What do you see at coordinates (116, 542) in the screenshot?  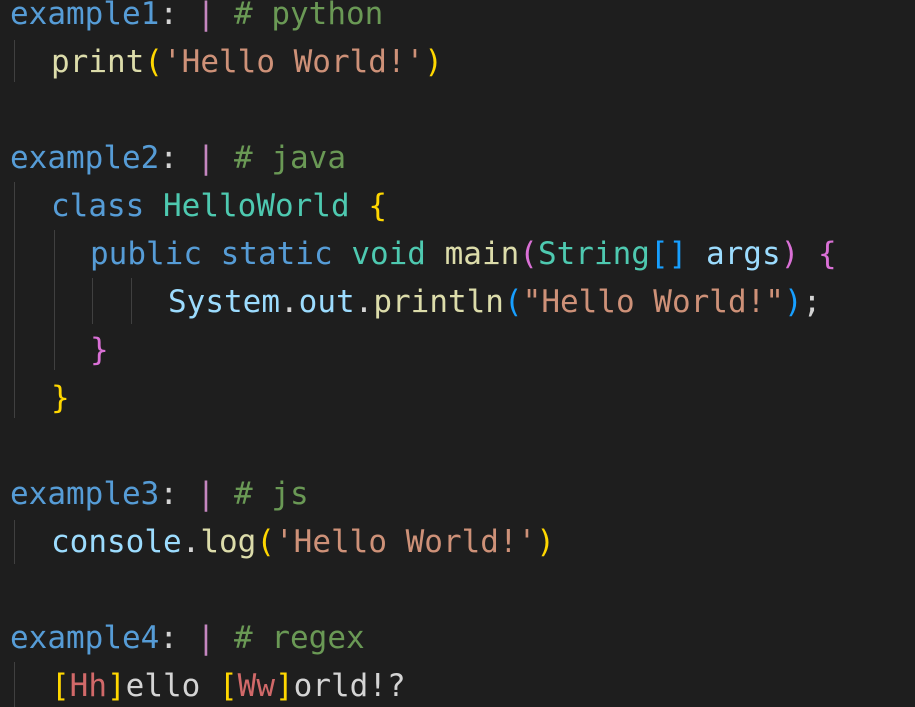 I see `identifier: console` at bounding box center [116, 542].